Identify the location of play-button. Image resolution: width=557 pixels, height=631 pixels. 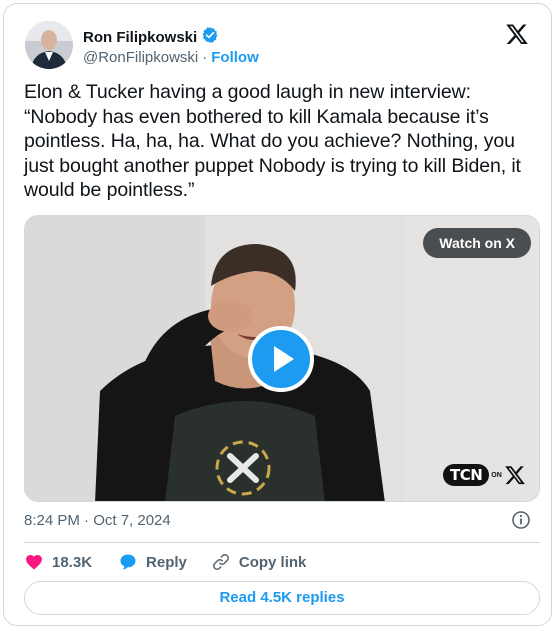
(281, 359).